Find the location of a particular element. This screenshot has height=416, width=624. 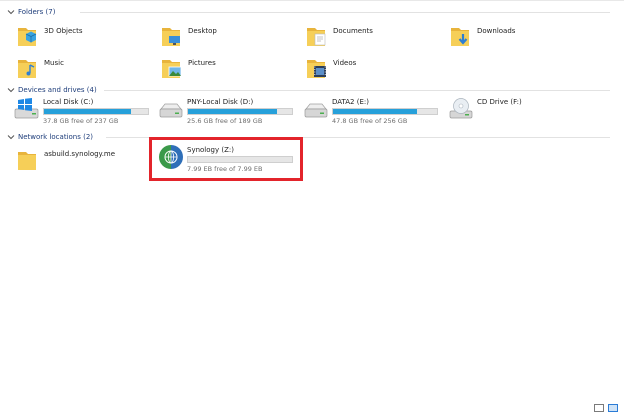

top-border is located at coordinates (312, 2).